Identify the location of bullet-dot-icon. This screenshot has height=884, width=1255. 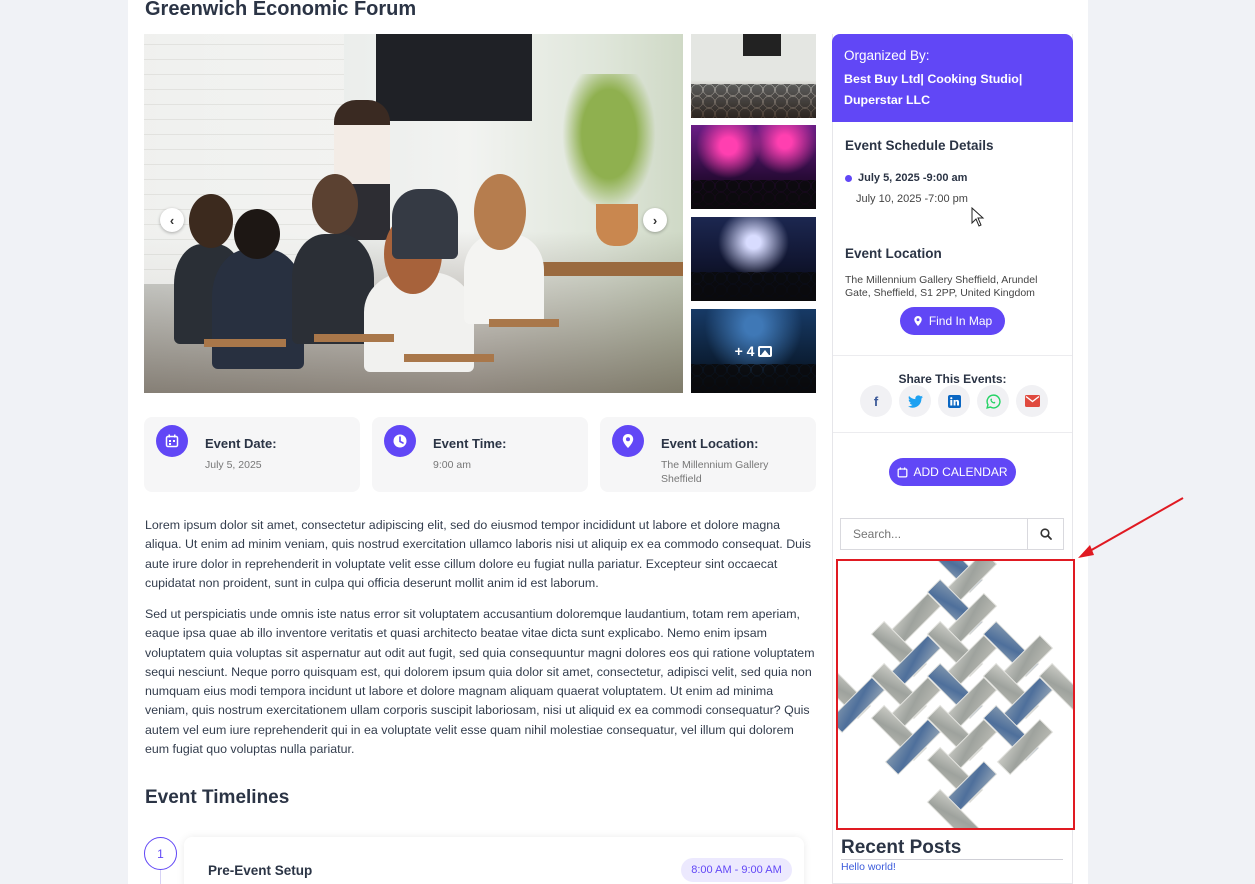
(848, 178).